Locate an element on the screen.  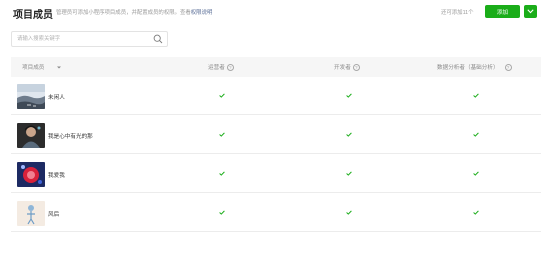
search-box is located at coordinates (89, 39).